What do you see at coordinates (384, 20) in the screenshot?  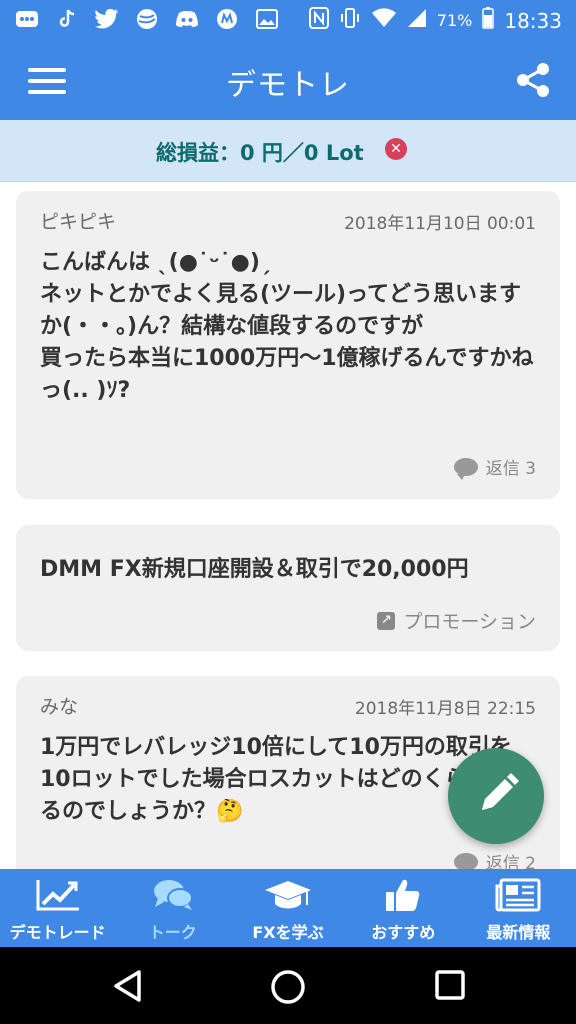 I see `wifi-icon` at bounding box center [384, 20].